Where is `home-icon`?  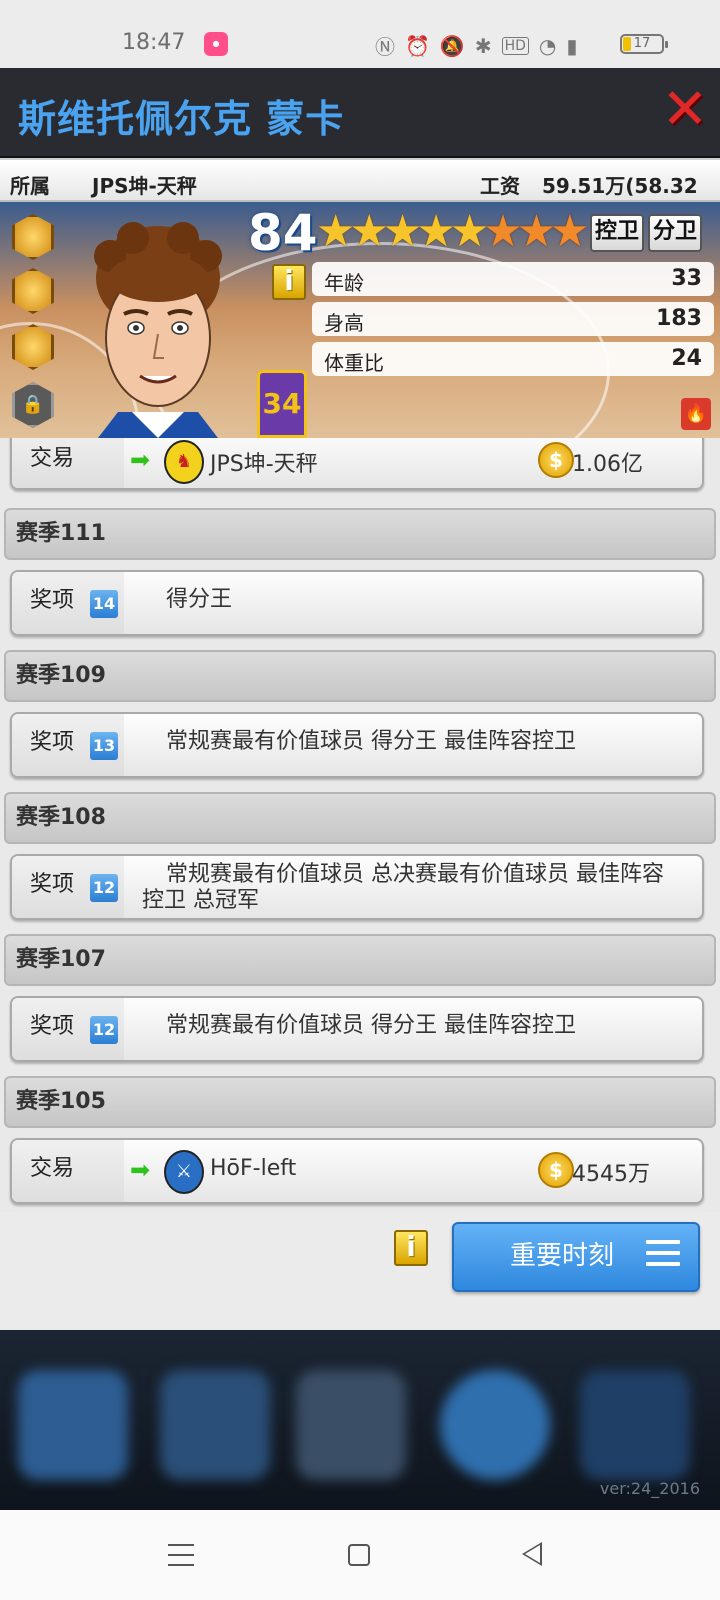 home-icon is located at coordinates (359, 1555).